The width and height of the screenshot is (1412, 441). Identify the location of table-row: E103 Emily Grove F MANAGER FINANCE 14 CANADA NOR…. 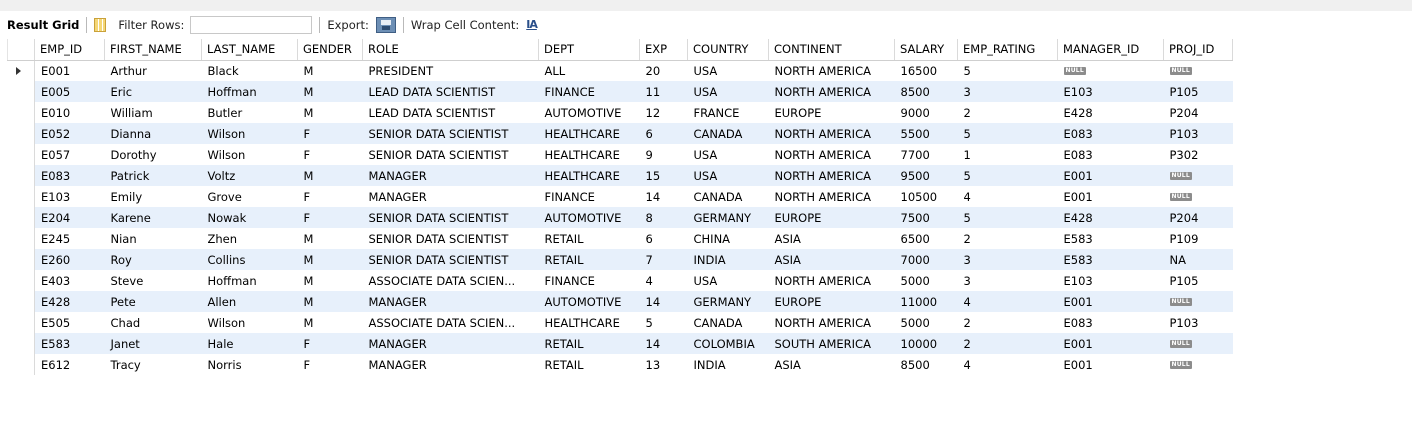
(620, 196).